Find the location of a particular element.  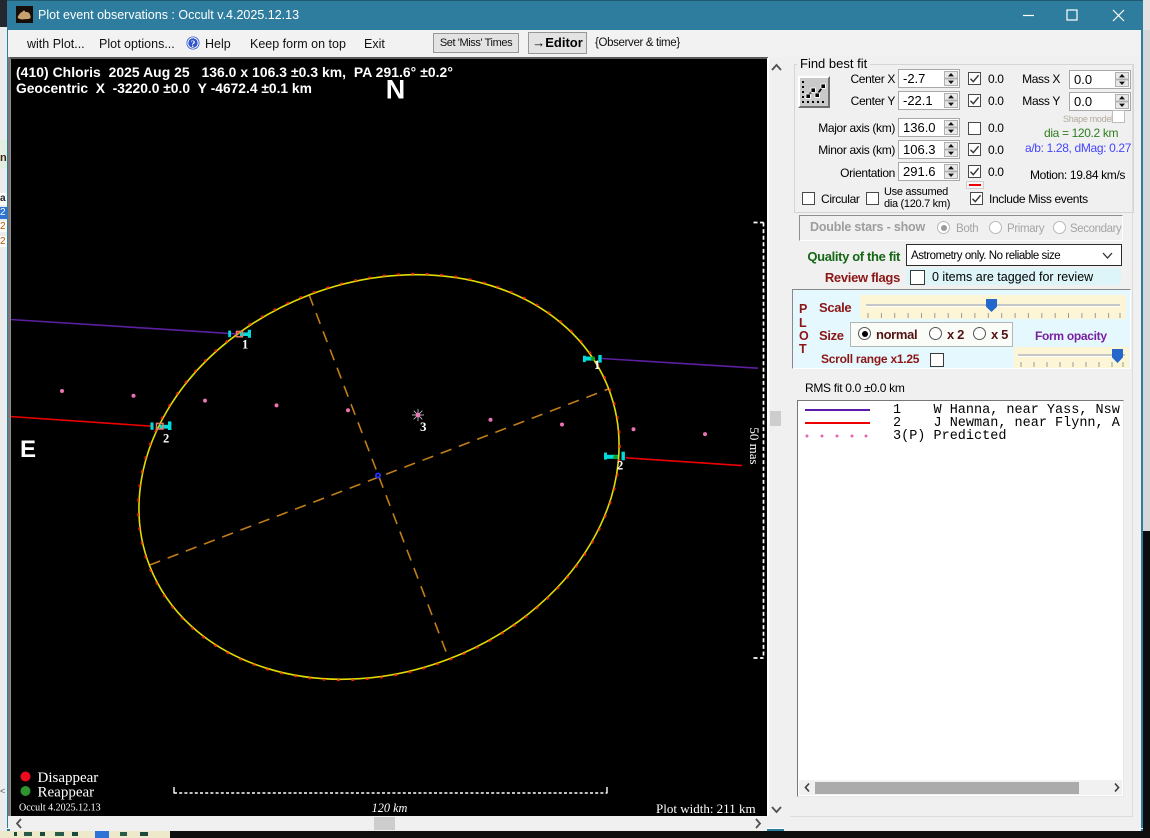

svg-text: 120 km is located at coordinates (390, 808).